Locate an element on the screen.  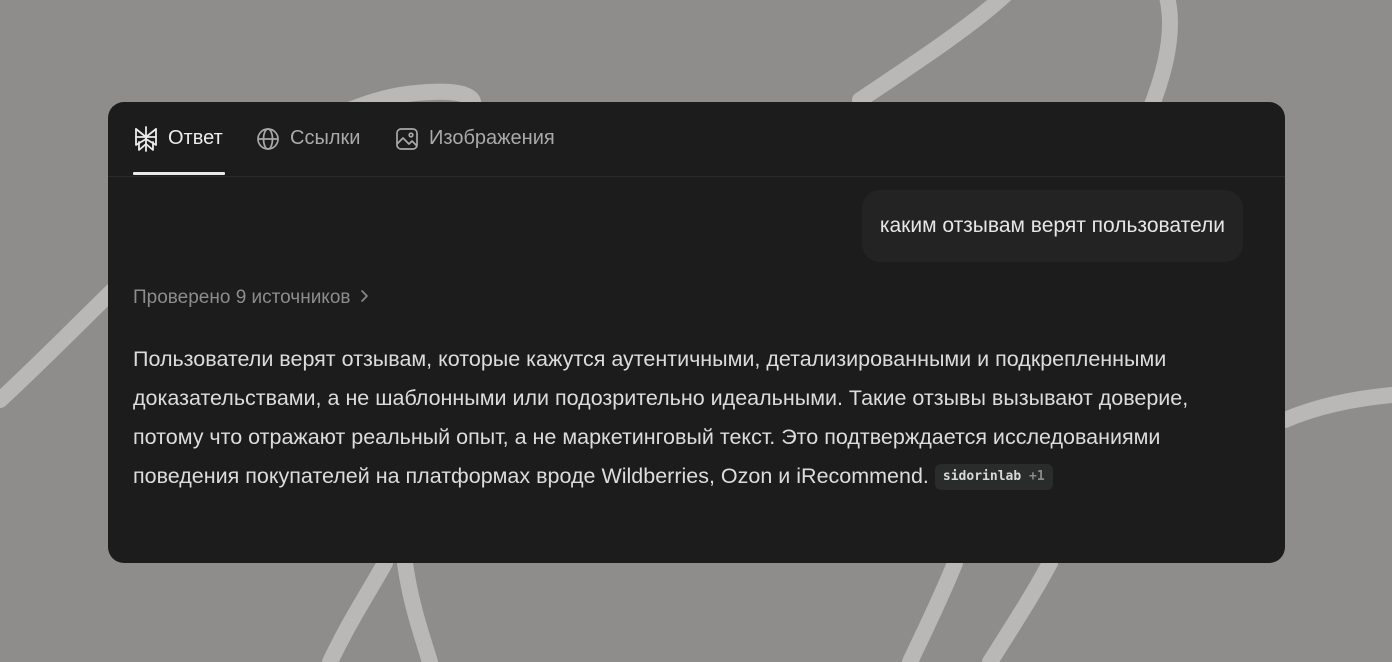
tab-bar: Ответ Ссылки Изображения is located at coordinates (696, 139).